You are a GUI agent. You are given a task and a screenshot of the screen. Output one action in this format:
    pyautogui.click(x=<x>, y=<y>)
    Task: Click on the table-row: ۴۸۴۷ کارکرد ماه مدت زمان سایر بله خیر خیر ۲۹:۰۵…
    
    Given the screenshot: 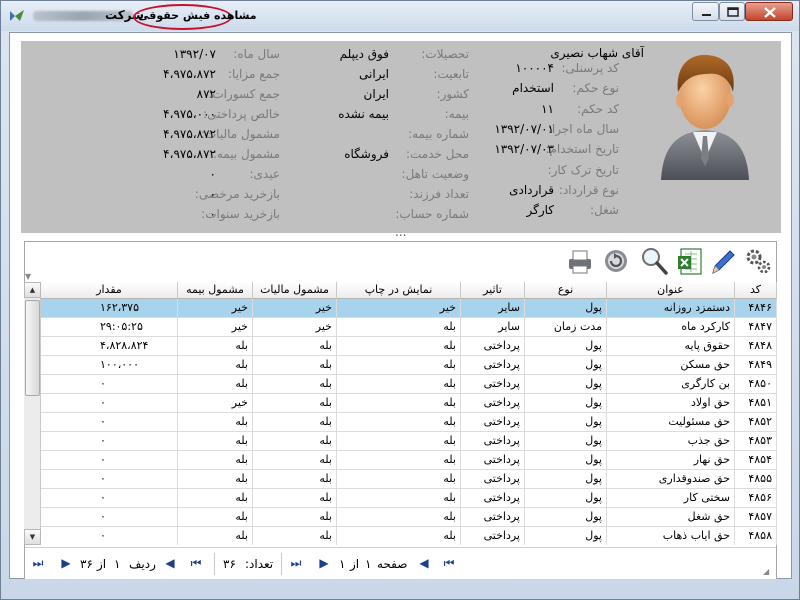 What is the action you would take?
    pyautogui.click(x=400, y=327)
    